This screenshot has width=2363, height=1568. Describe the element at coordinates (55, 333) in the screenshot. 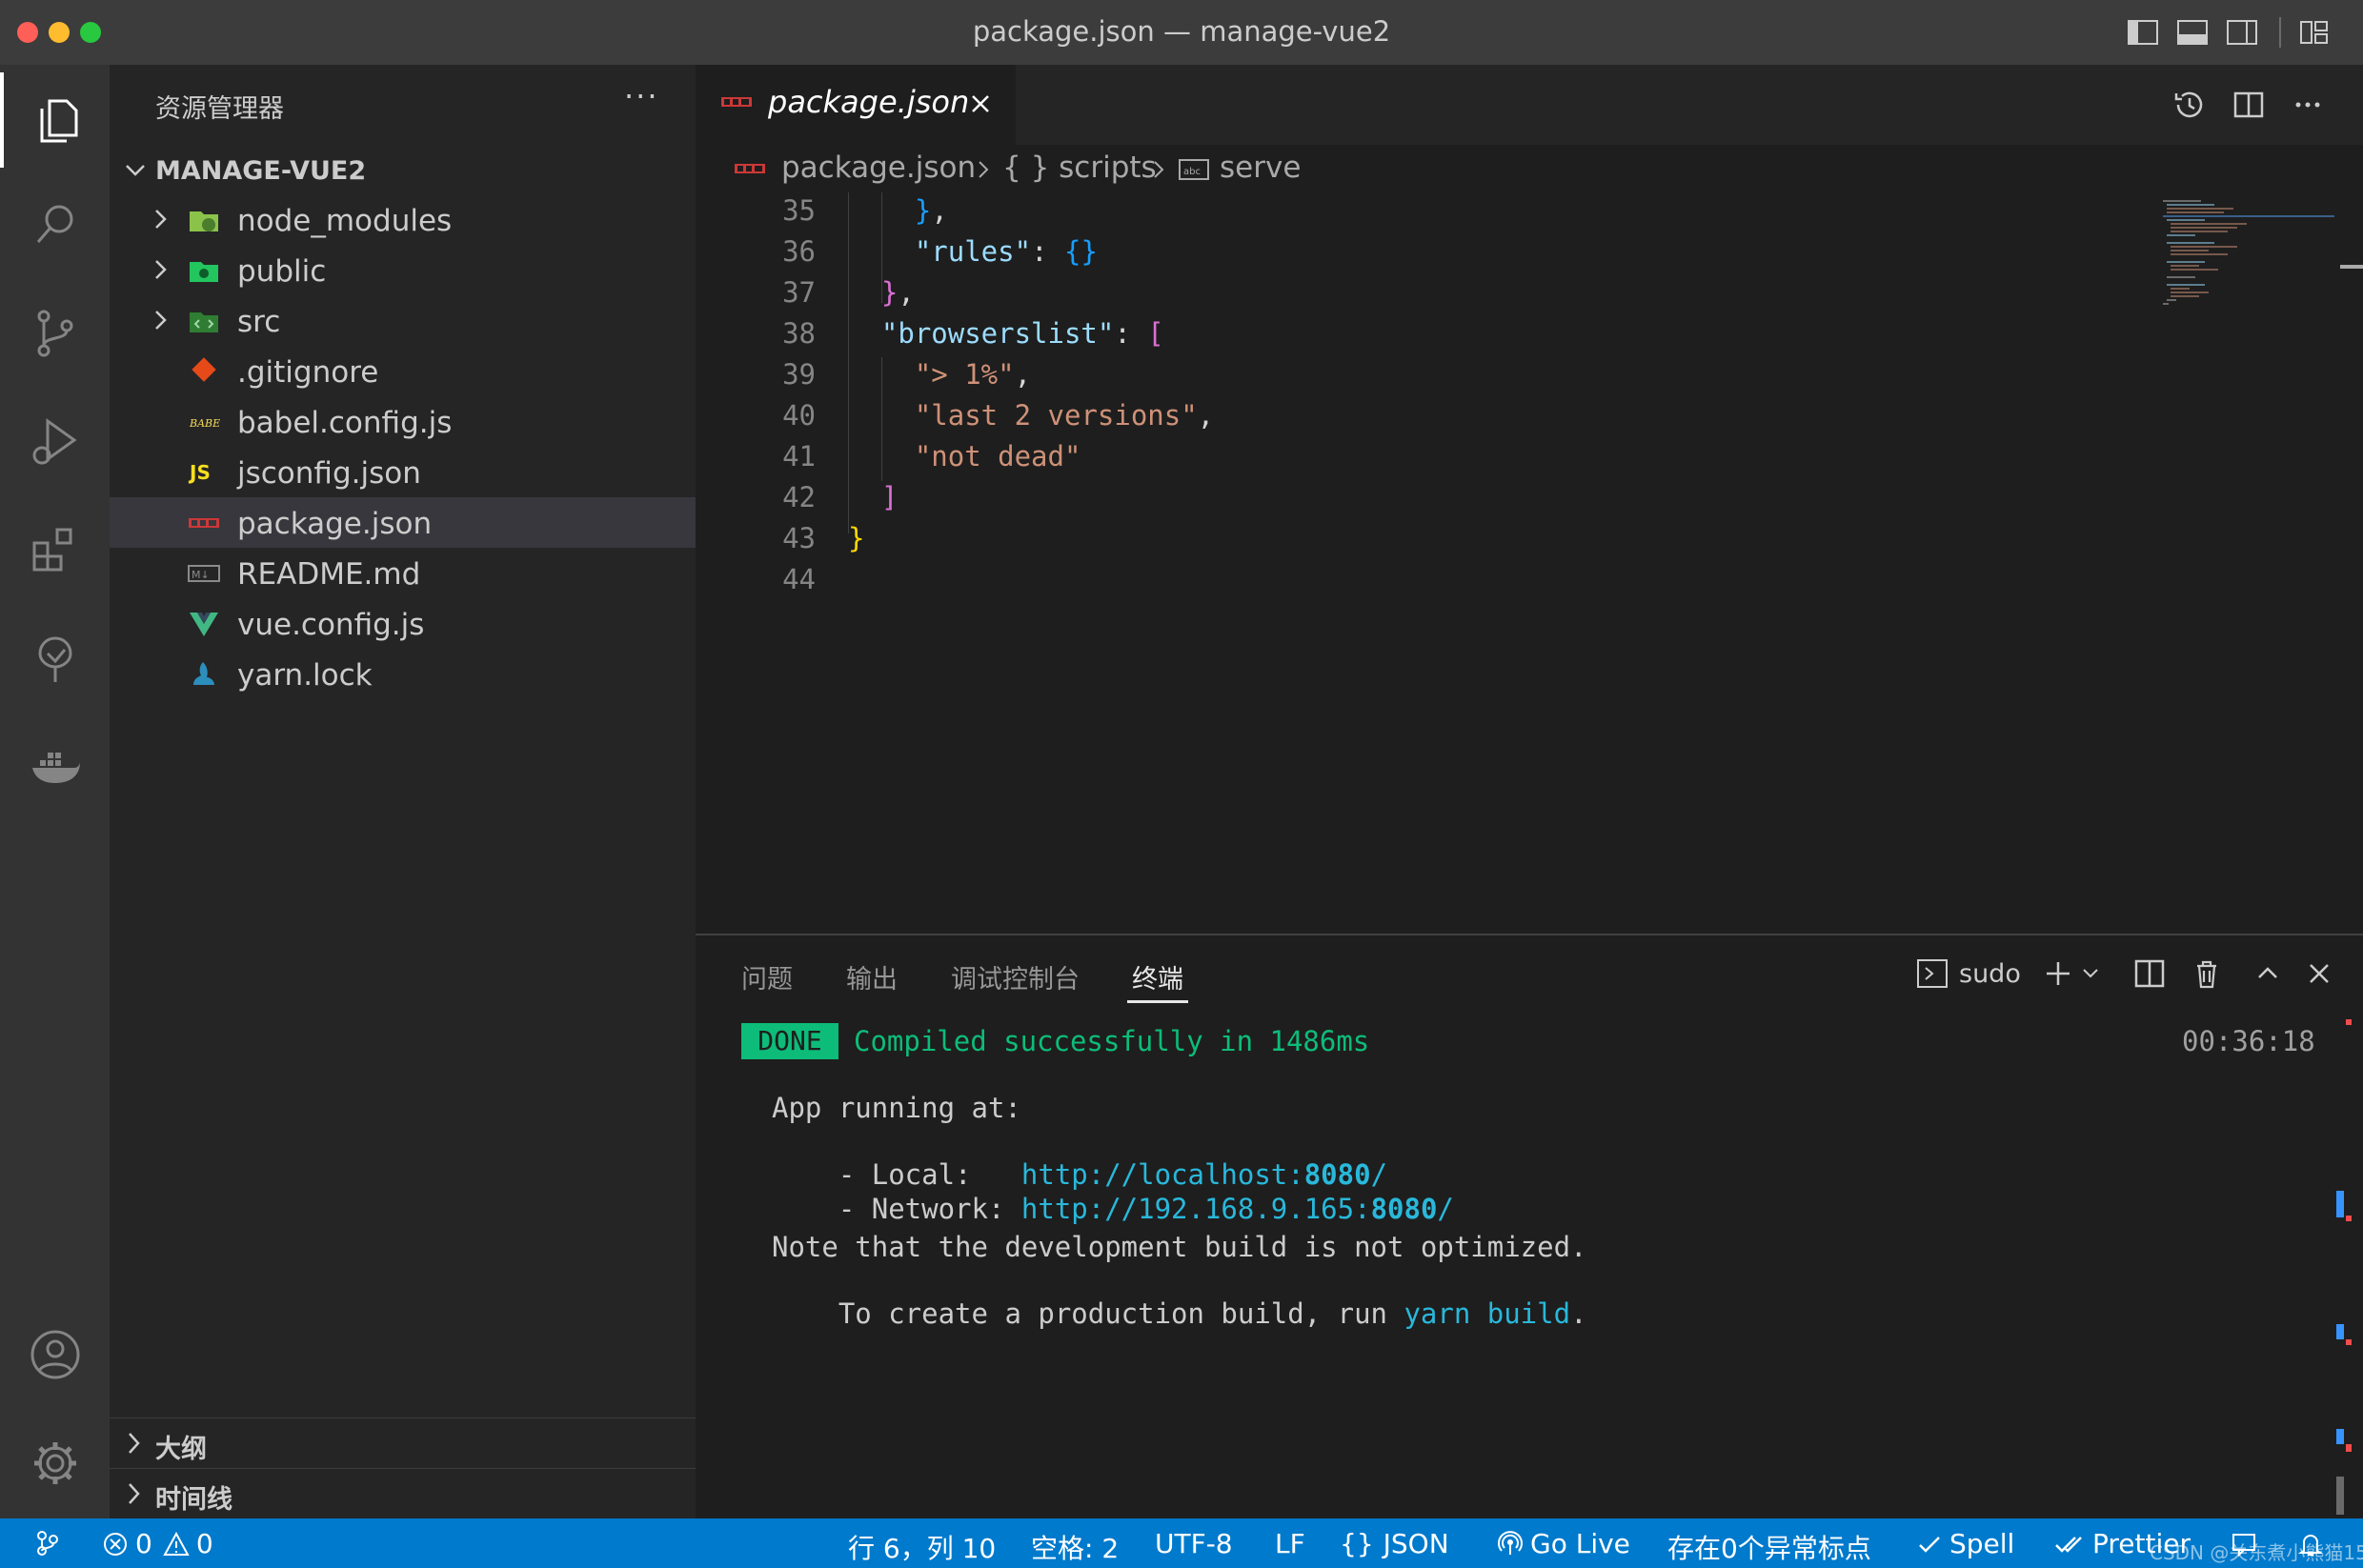

I see `source-control-icon` at that location.